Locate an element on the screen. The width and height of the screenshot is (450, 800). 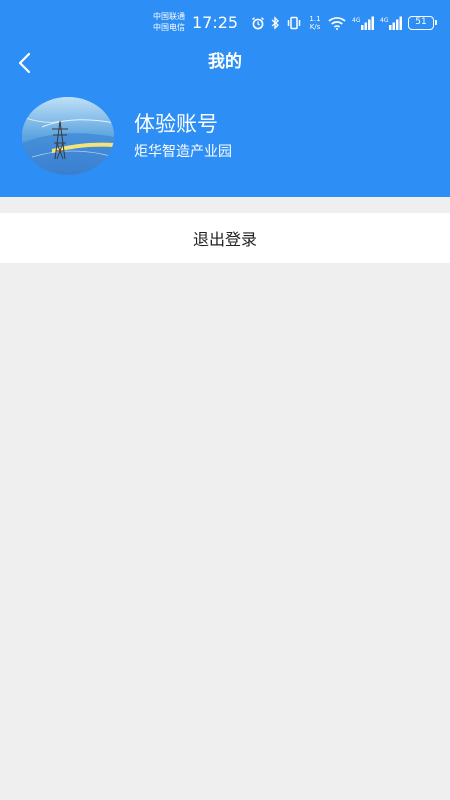
carrier-info: 中国联通 中国电信 is located at coordinates (169, 22).